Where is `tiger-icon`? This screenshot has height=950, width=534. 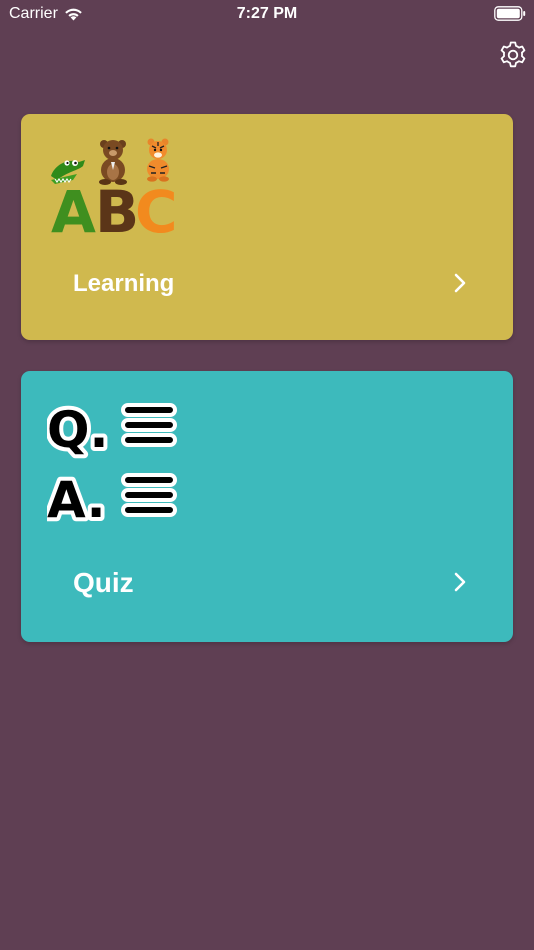
tiger-icon is located at coordinates (158, 160).